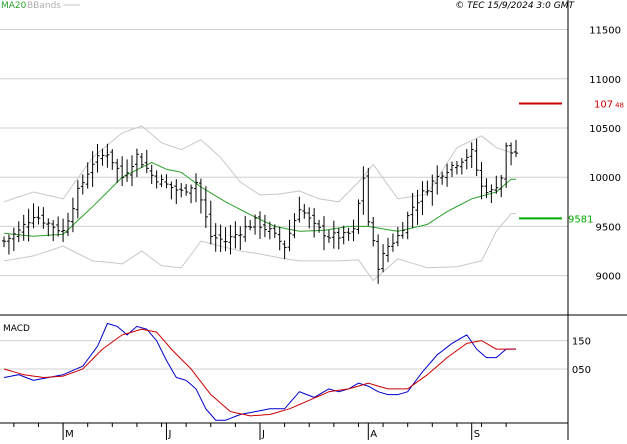 Image resolution: width=627 pixels, height=444 pixels. Describe the element at coordinates (605, 80) in the screenshot. I see `price-y-tick-label: 11000` at that location.